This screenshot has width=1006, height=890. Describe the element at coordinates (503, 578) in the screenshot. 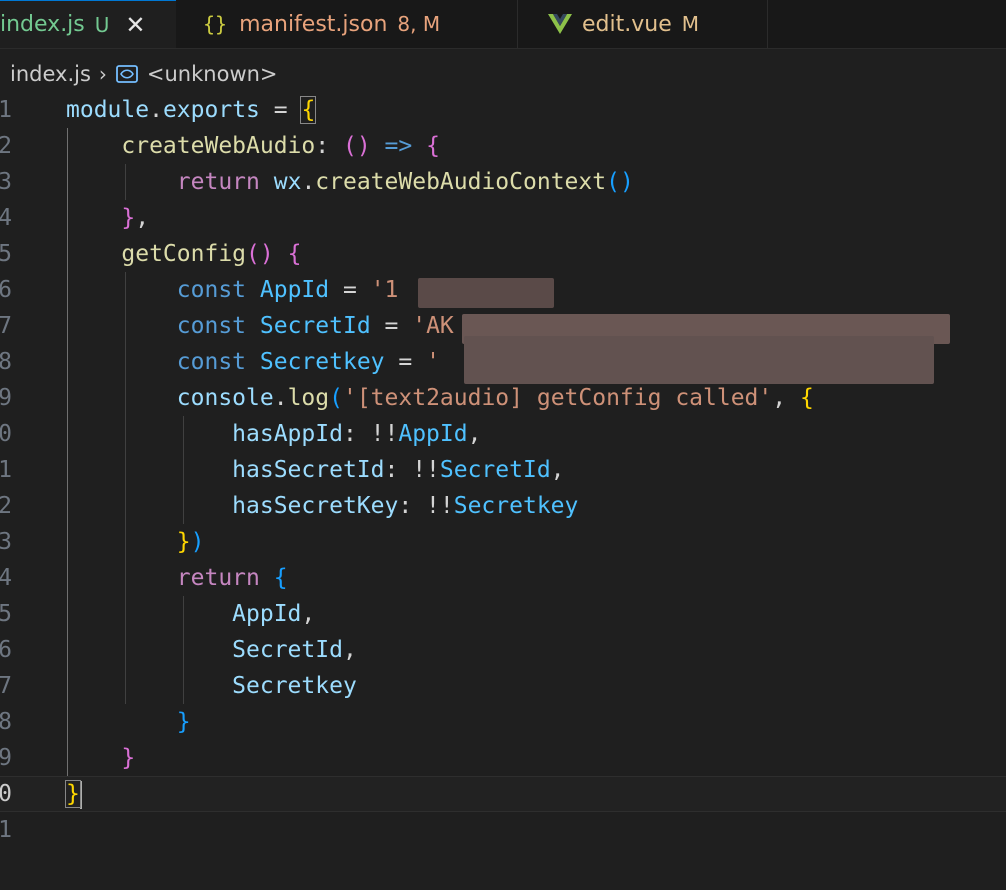

I see `code-line: 4 return {` at that location.